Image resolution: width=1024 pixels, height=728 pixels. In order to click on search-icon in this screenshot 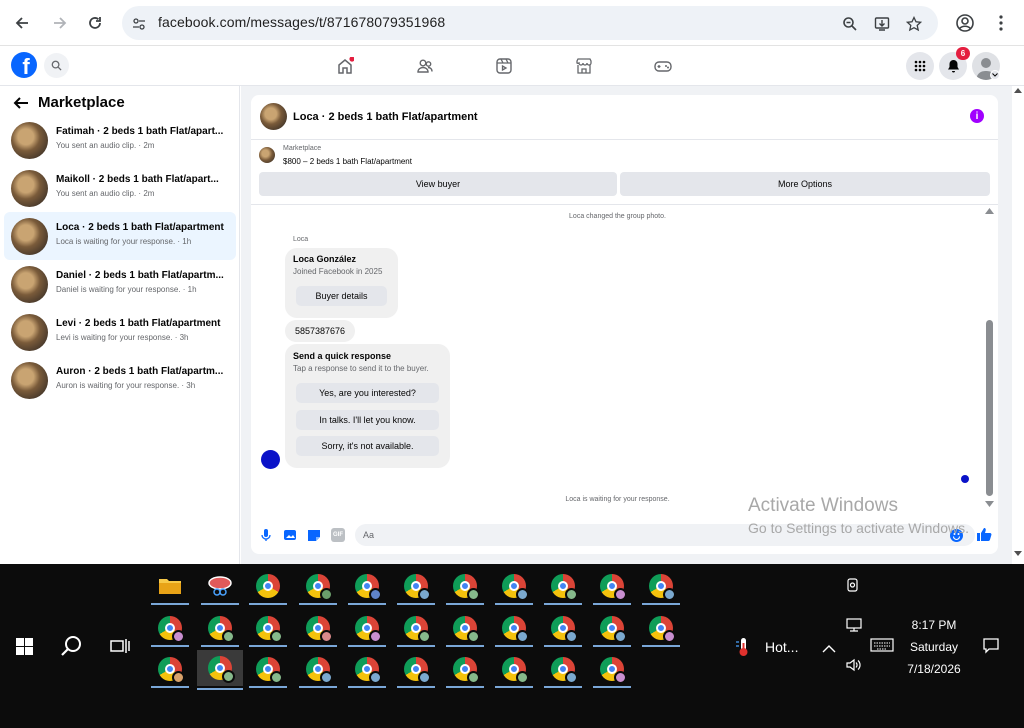, I will do `click(56, 65)`.